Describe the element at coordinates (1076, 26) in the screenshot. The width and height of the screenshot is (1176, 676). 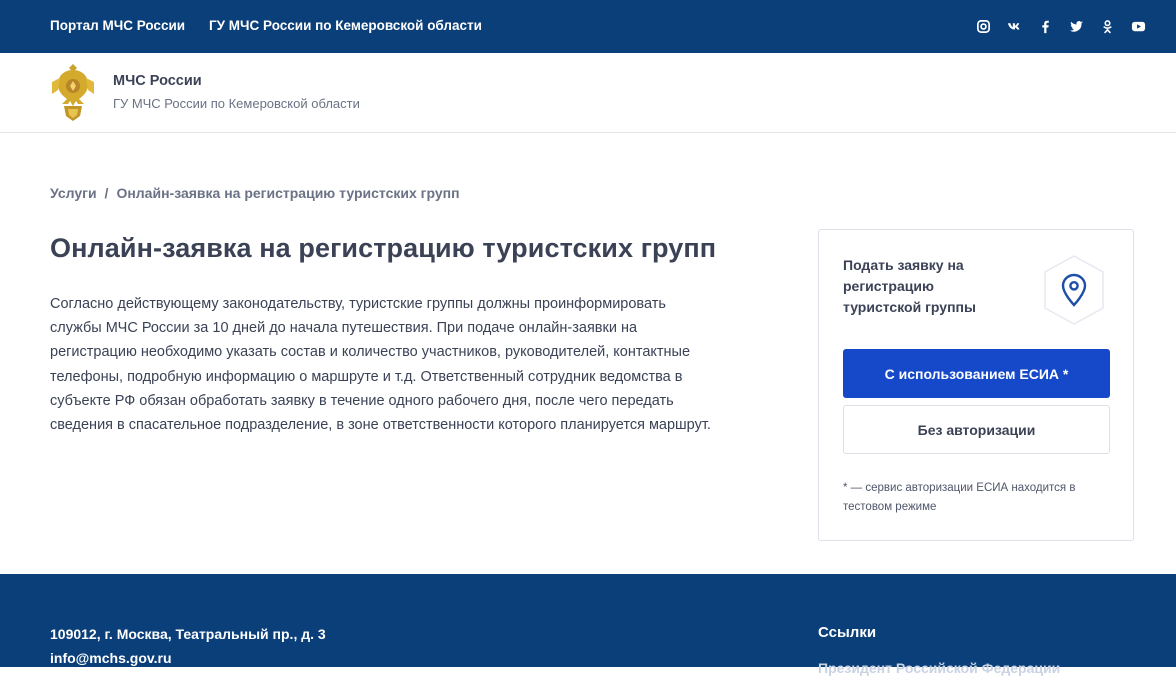
I see `twitter-icon` at that location.